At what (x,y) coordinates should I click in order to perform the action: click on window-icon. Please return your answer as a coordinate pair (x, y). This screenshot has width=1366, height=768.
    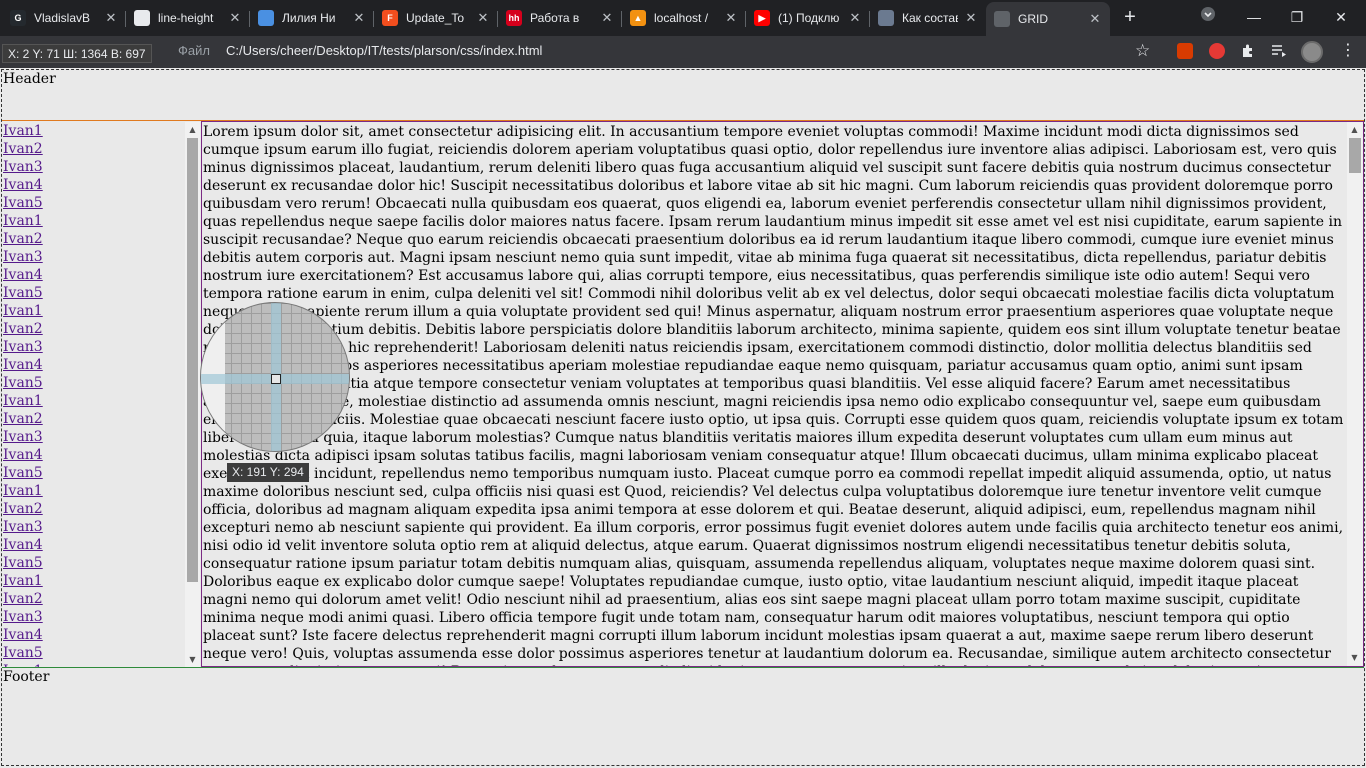
    Looking at the image, I should click on (142, 18).